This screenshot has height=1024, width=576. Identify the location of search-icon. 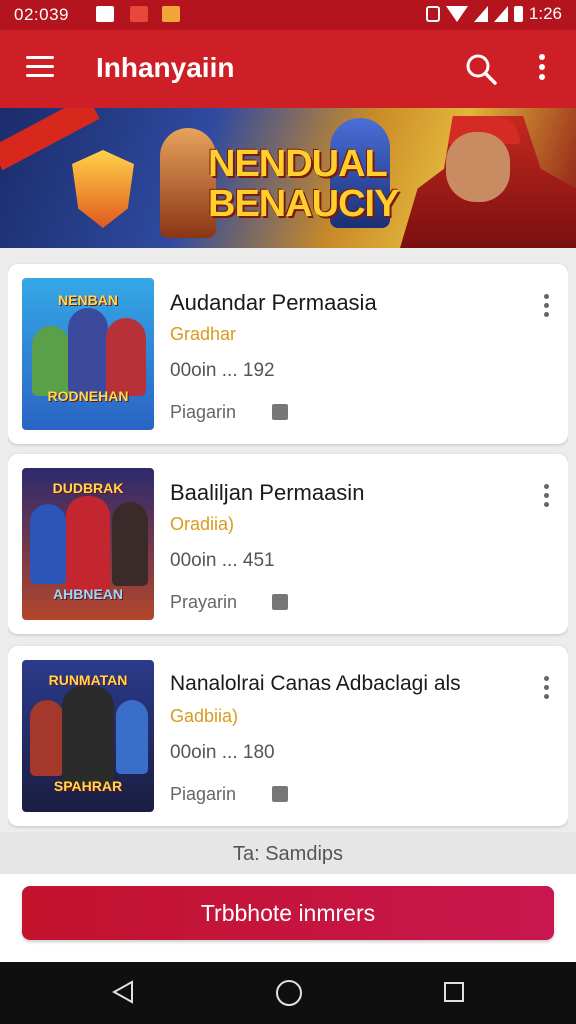
(481, 69).